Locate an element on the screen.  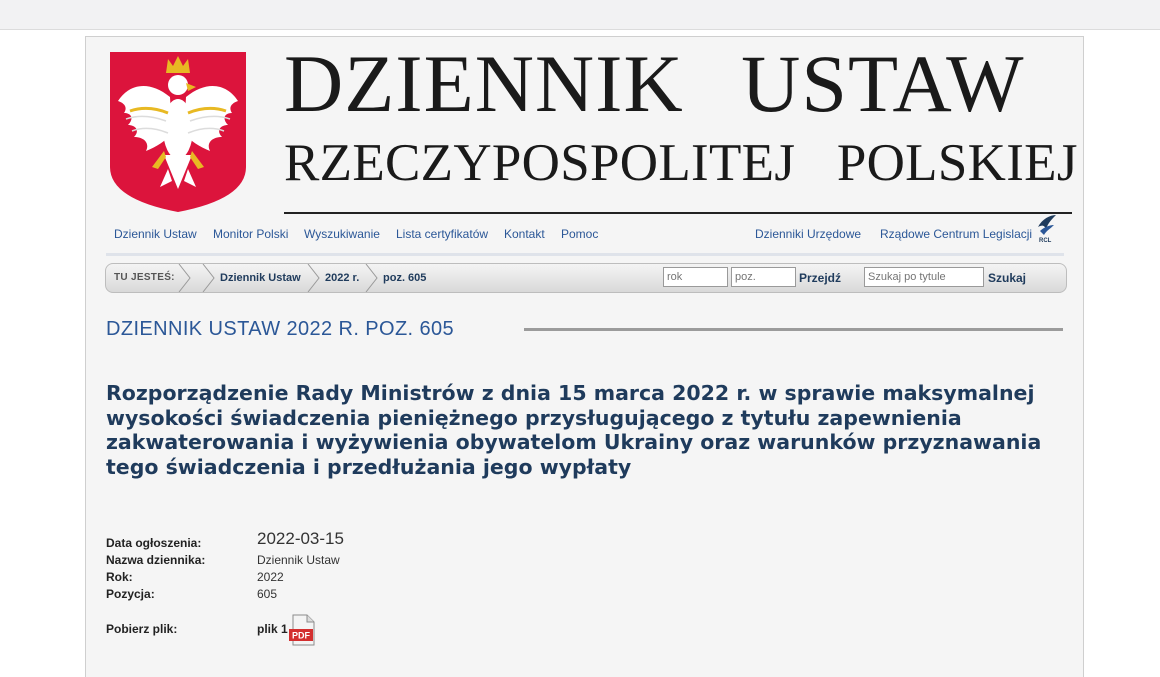
nav-link-rcl: Rządowe Centrum Legislacji is located at coordinates (956, 234).